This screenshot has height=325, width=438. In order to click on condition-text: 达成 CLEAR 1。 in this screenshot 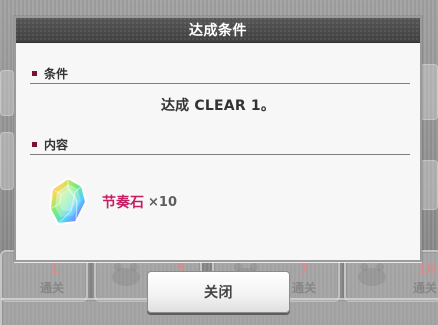, I will do `click(218, 106)`.